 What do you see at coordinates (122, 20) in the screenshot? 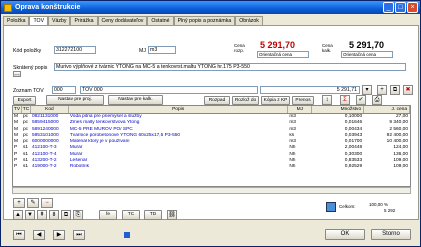
I see `tab-ceny-dodavatelov: Ceny dodávateľov` at bounding box center [122, 20].